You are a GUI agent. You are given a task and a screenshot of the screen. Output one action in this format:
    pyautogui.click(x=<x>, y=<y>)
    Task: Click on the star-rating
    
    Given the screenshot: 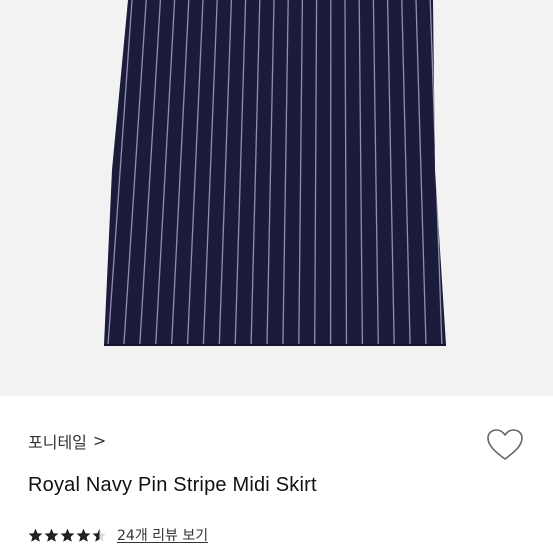 What is the action you would take?
    pyautogui.click(x=67, y=535)
    